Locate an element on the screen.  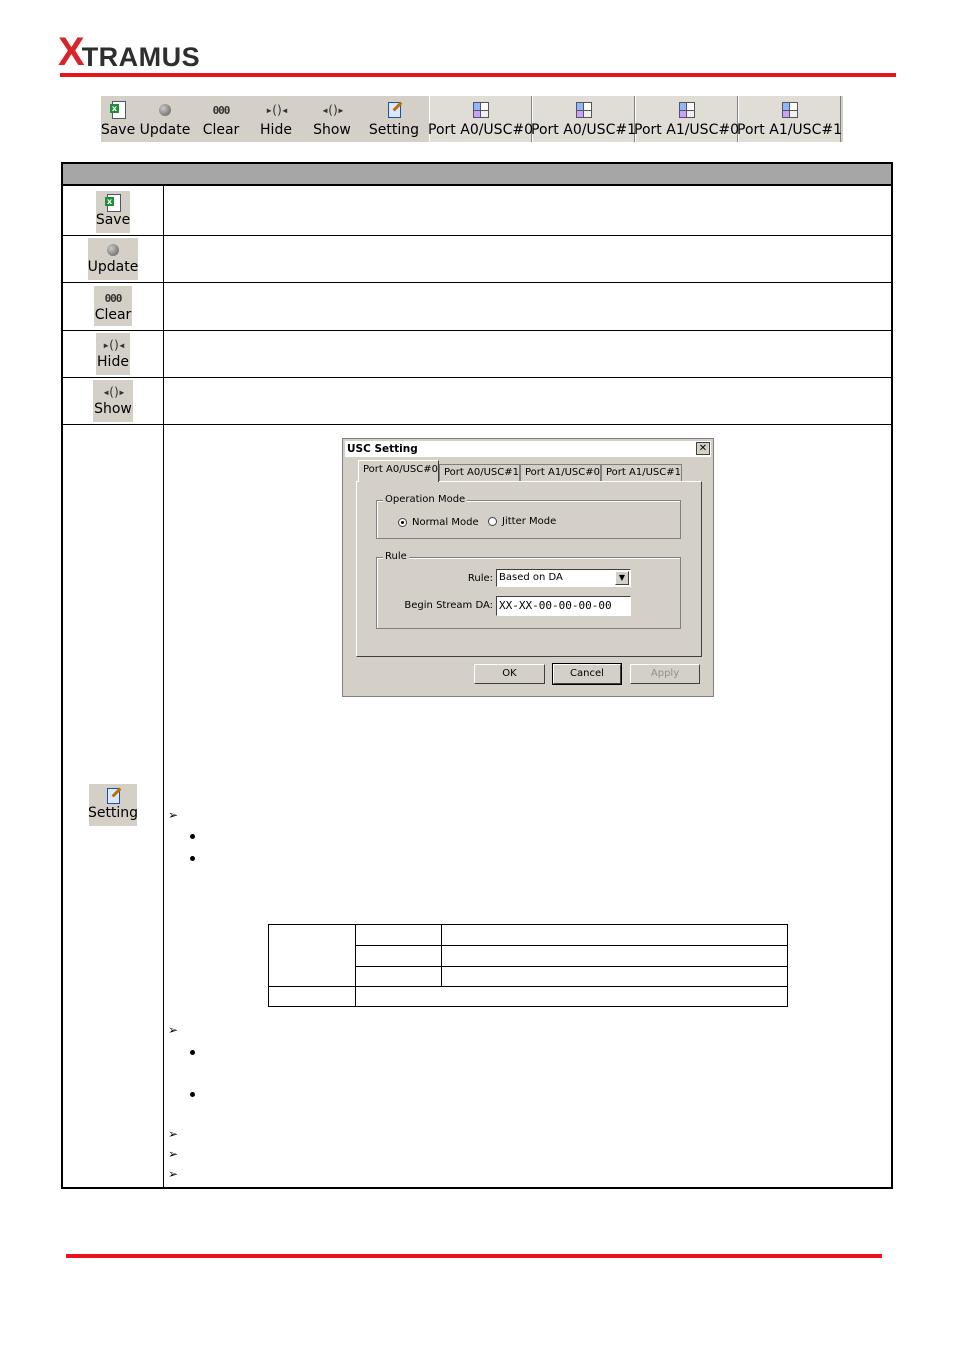
radio-unselected-icon is located at coordinates (492, 521).